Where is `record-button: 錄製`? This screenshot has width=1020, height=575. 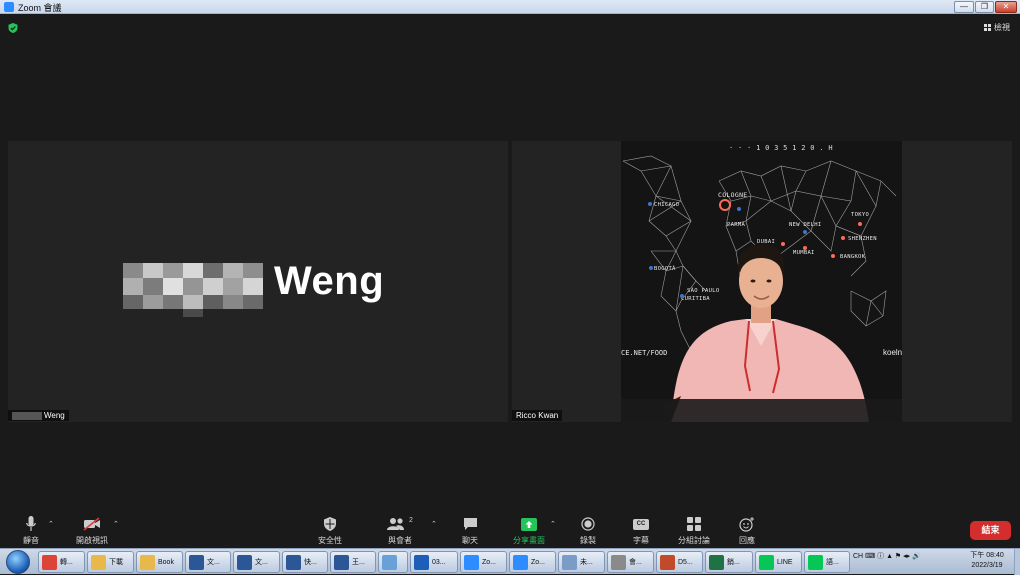
record-button: 錄製 is located at coordinates (588, 531).